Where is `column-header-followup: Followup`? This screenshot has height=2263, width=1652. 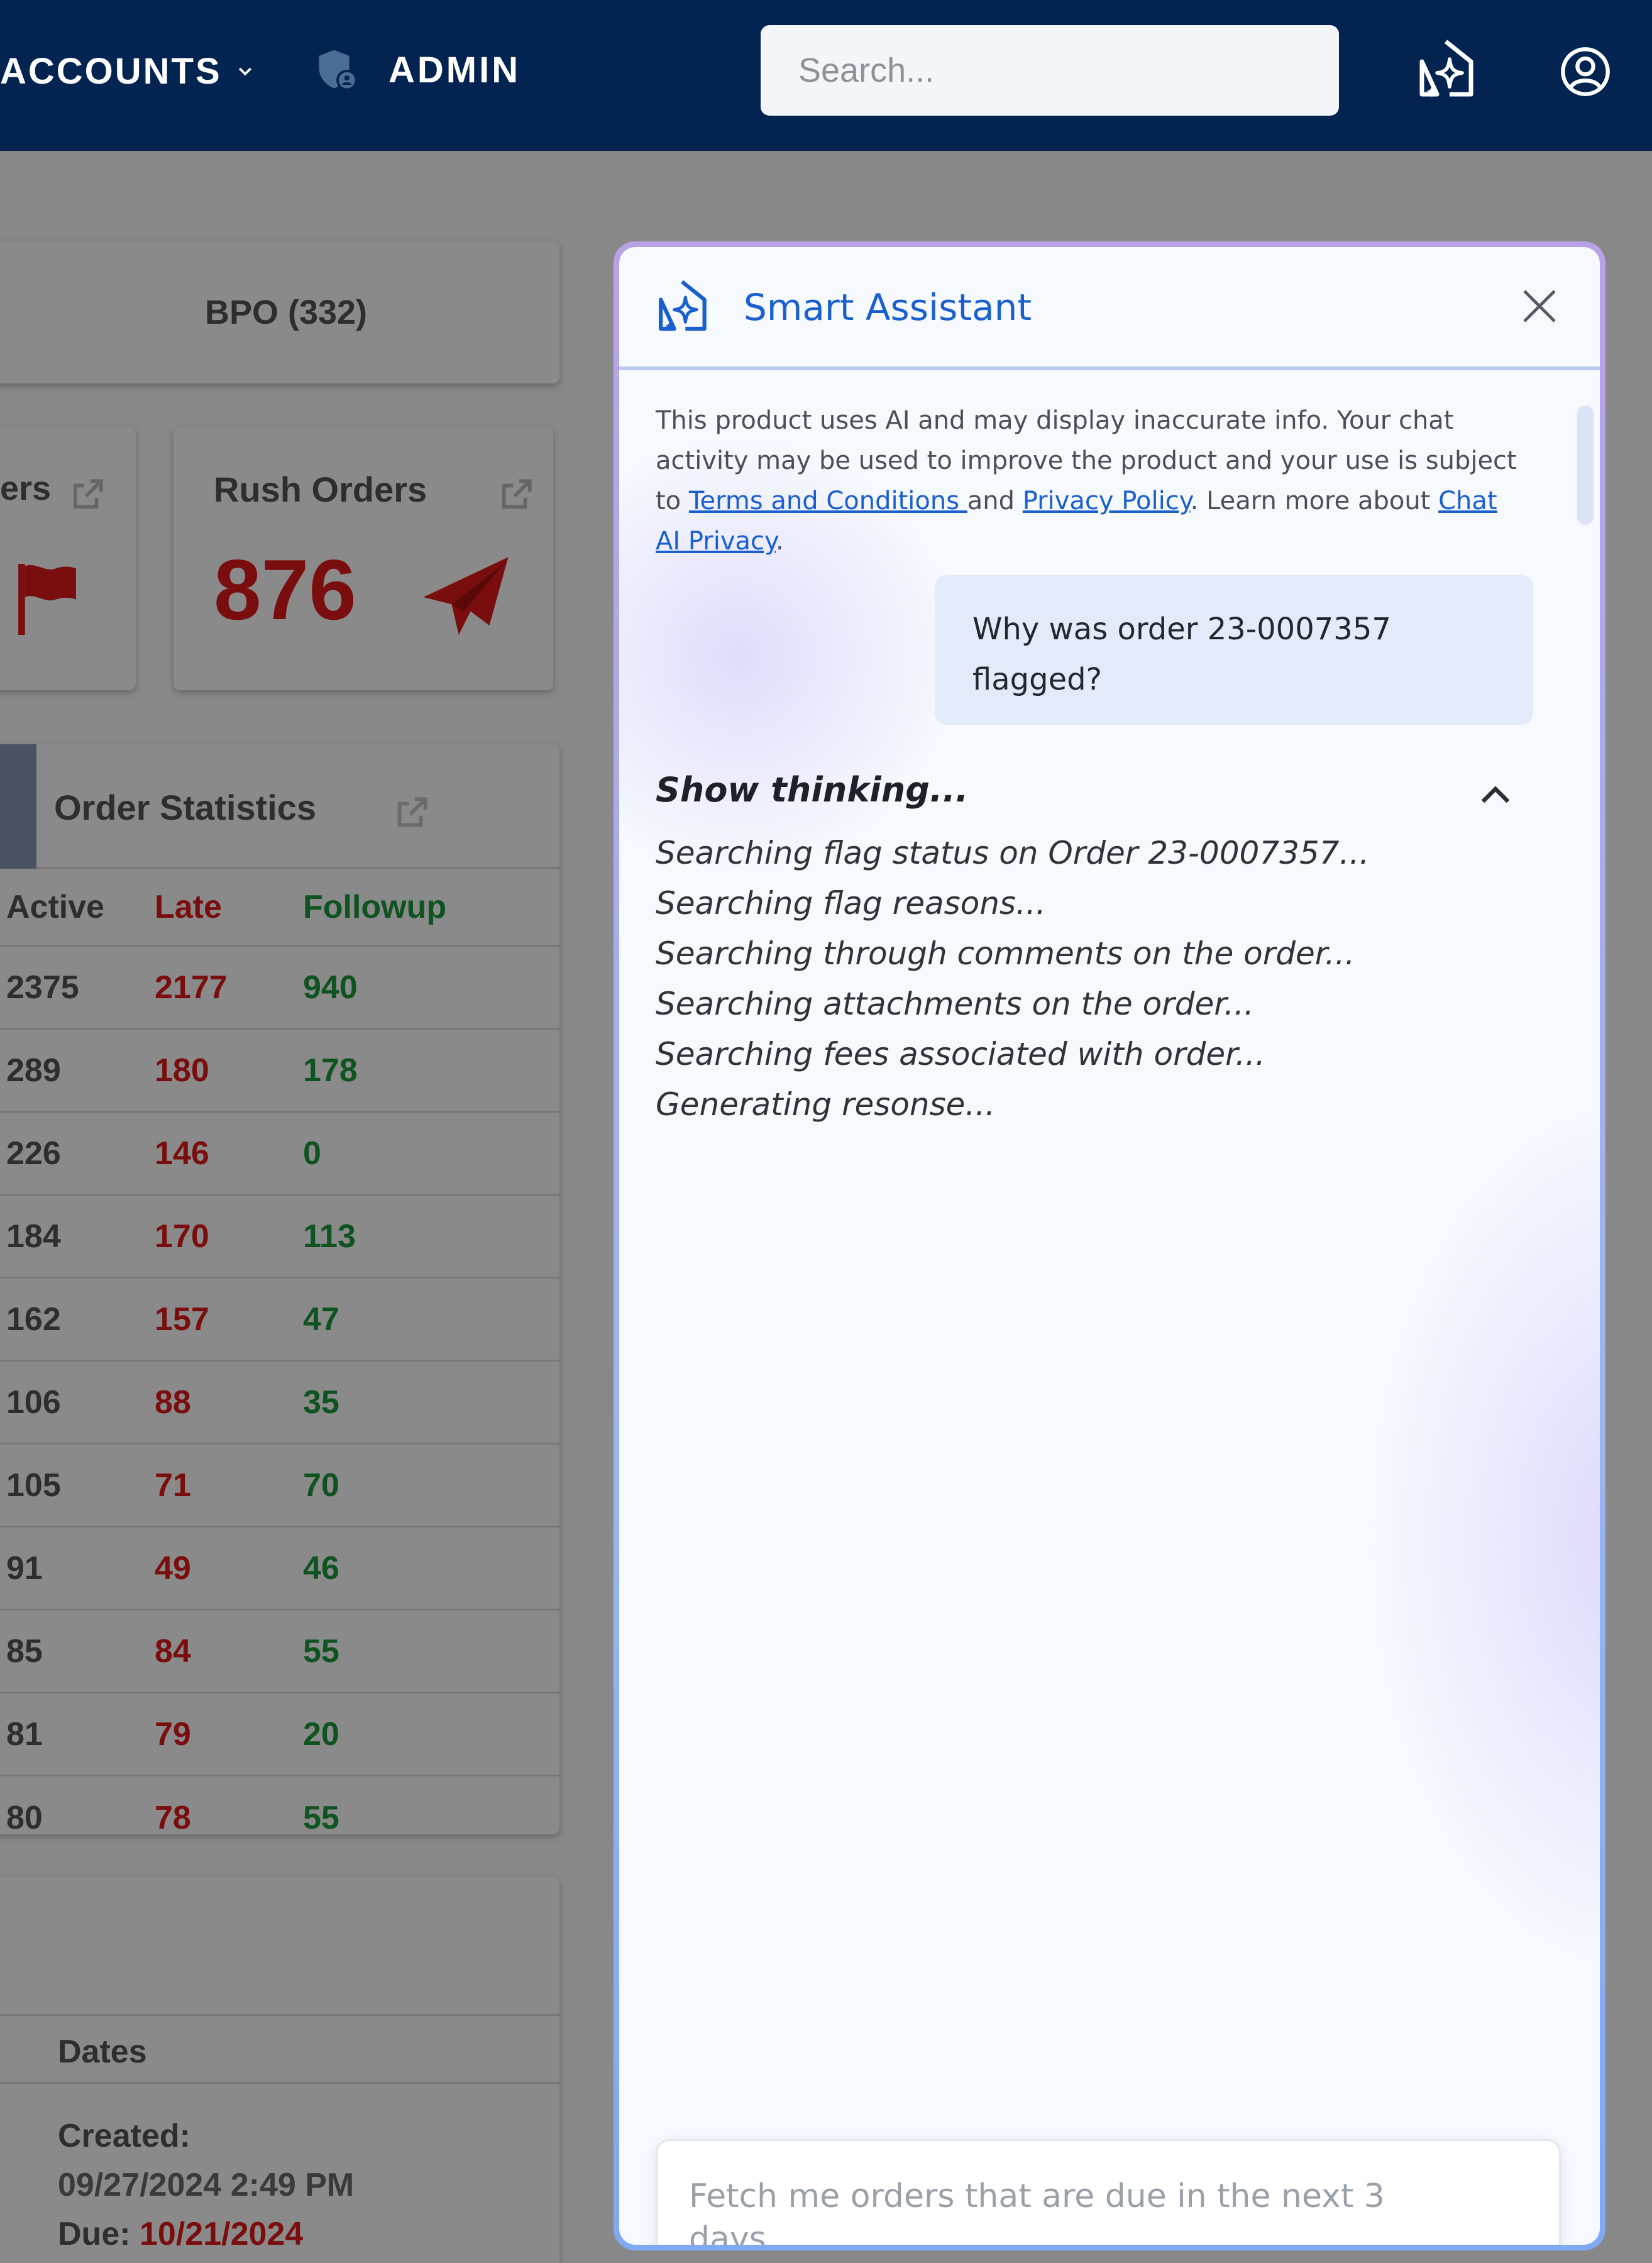
column-header-followup: Followup is located at coordinates (374, 907).